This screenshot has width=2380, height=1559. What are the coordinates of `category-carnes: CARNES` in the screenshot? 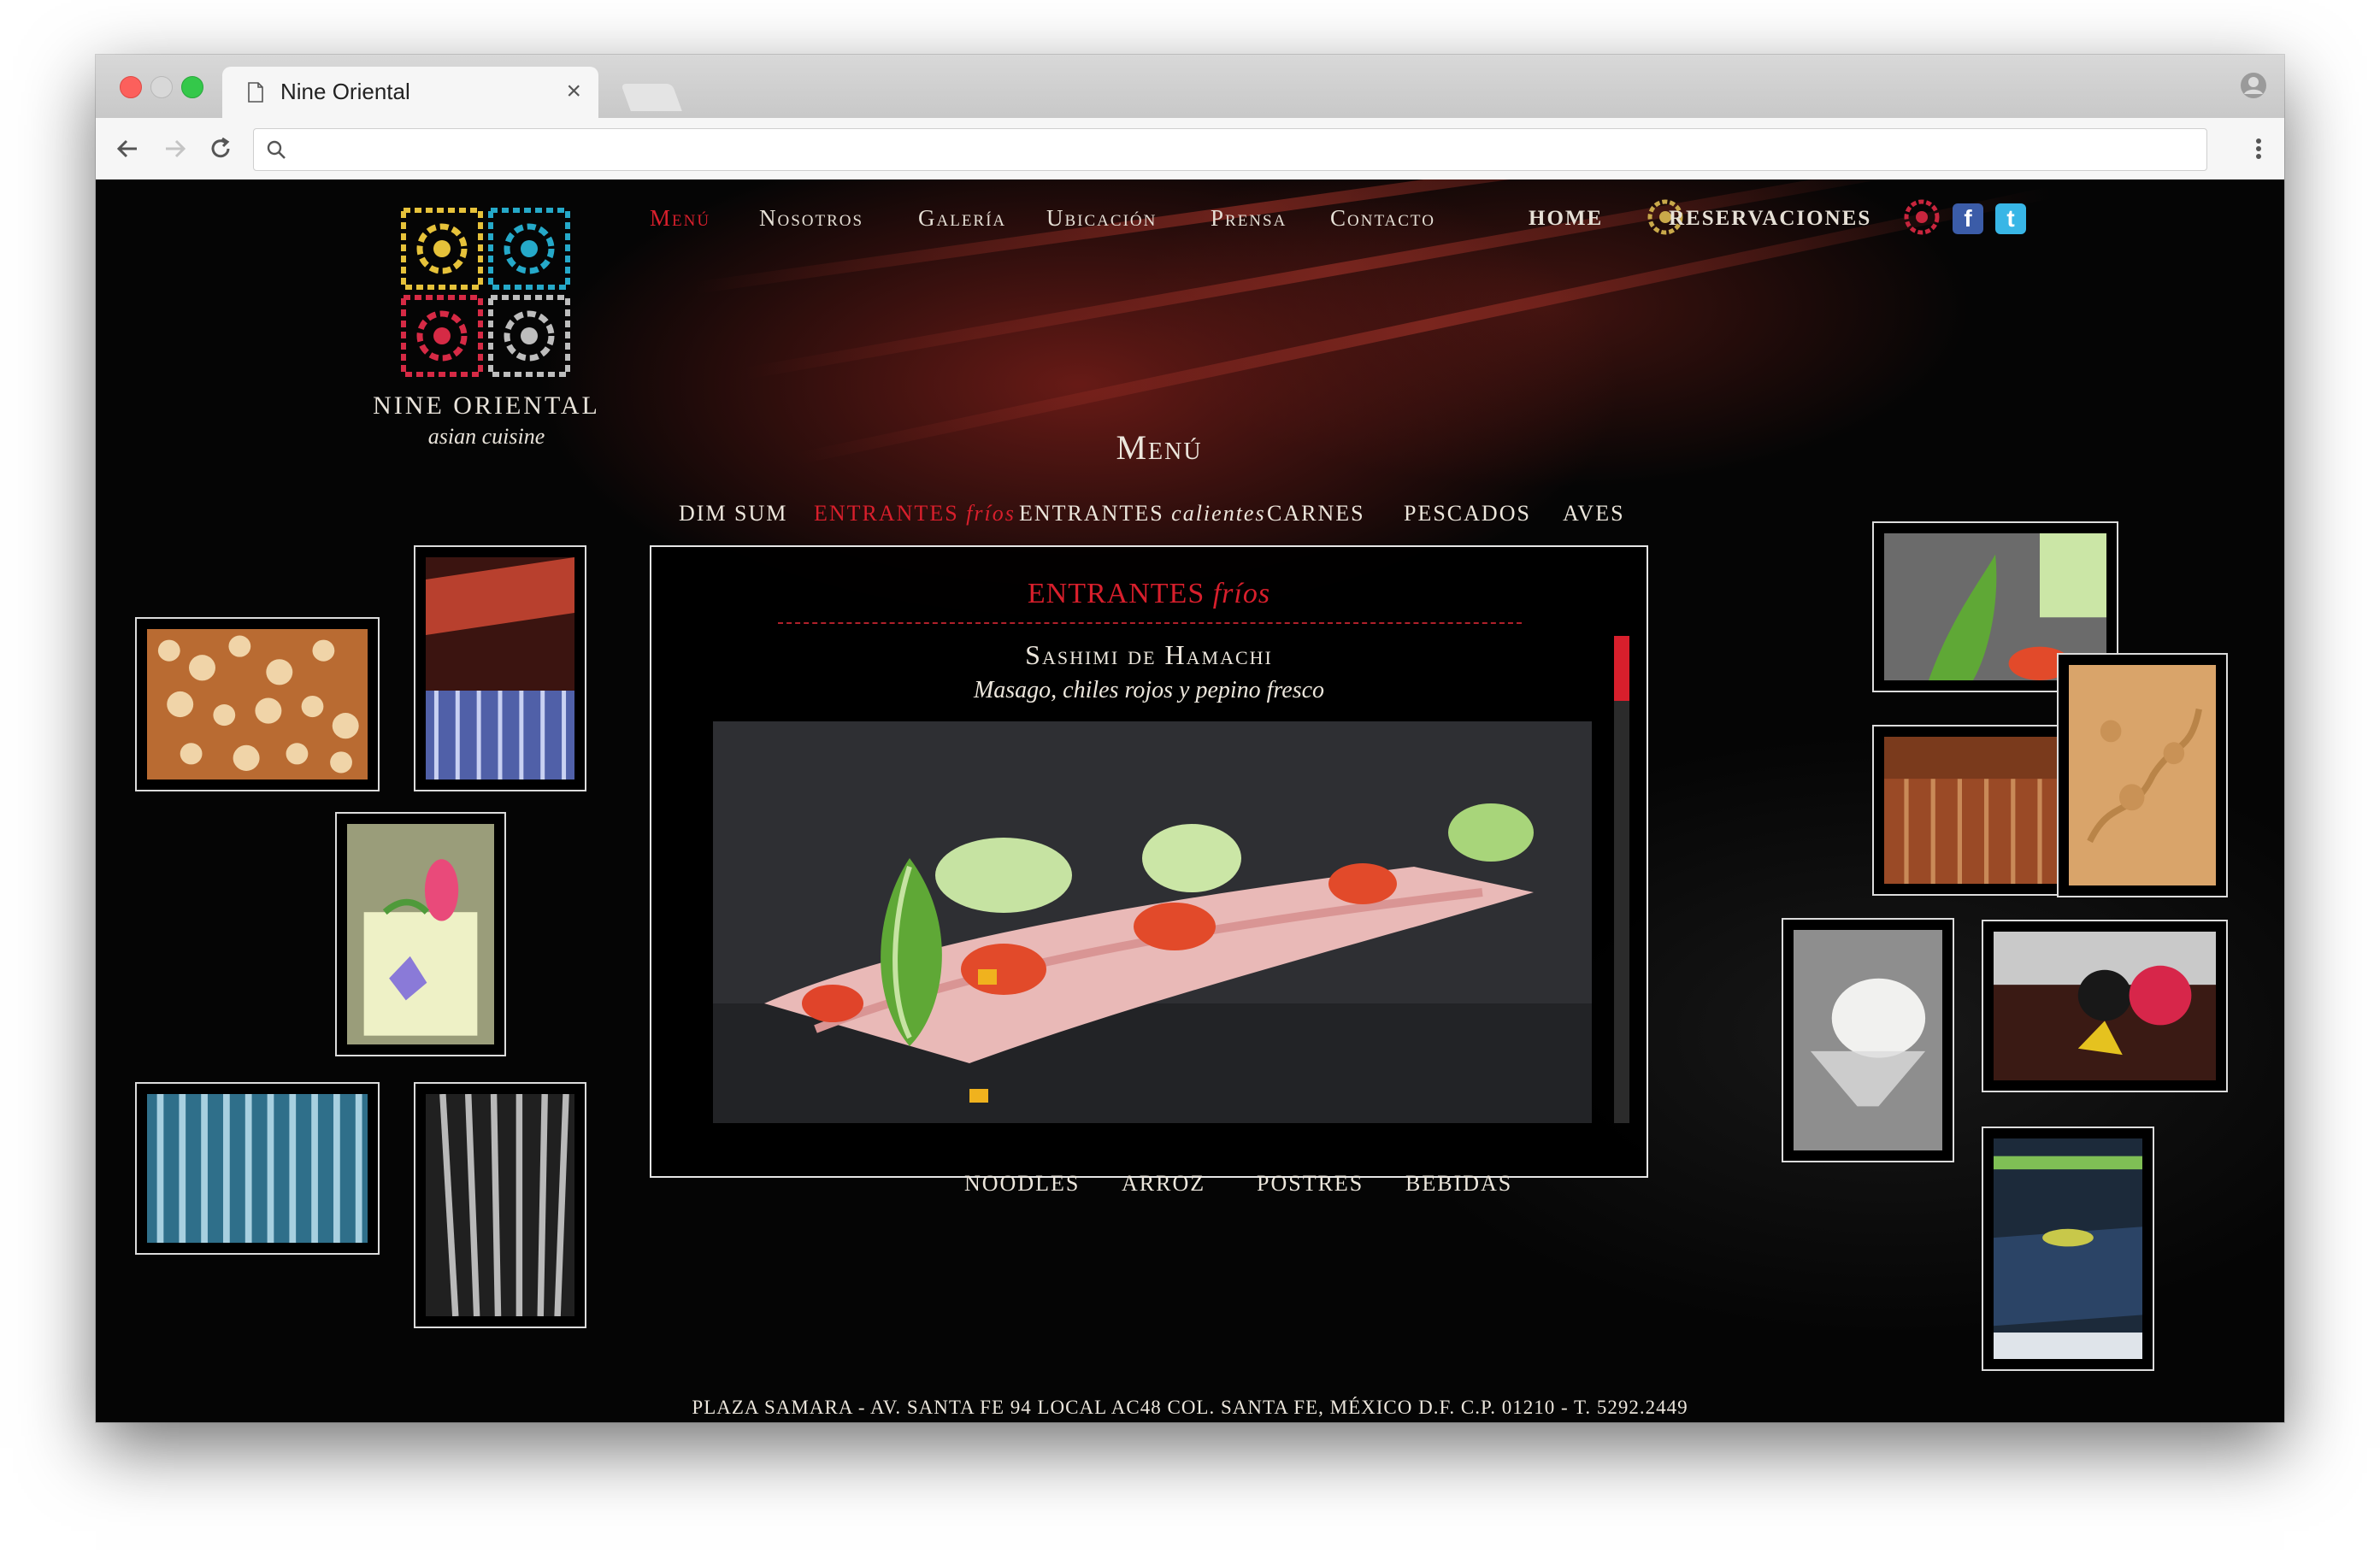 It's located at (1316, 514).